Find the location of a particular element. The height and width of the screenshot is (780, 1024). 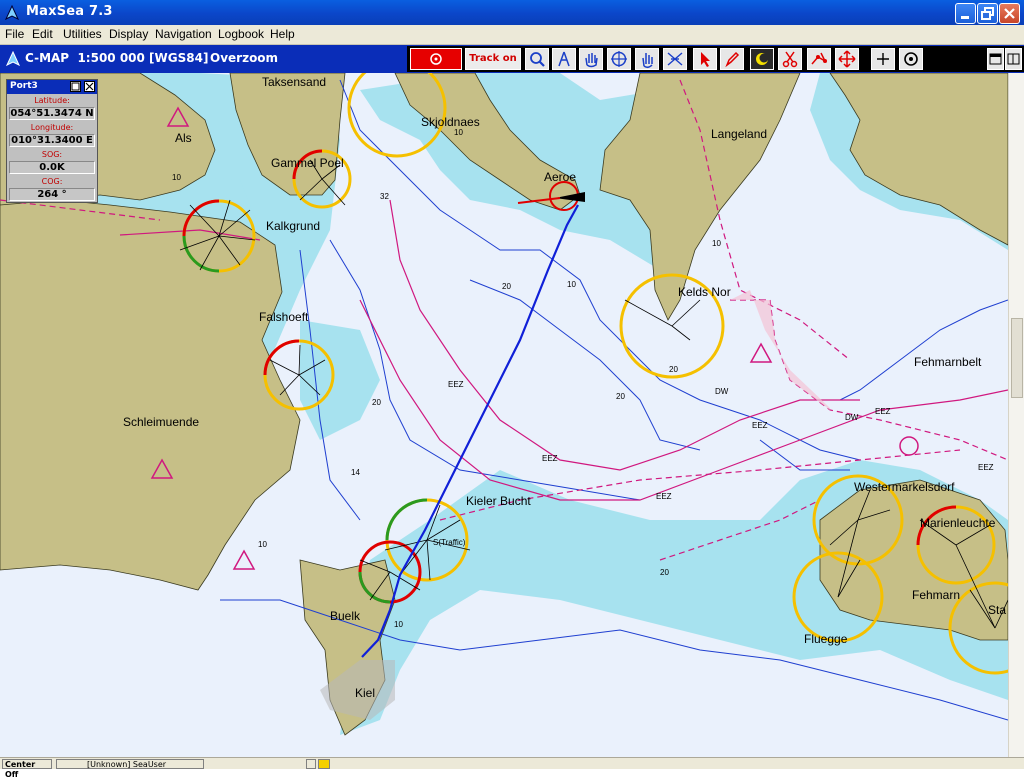

cut-button is located at coordinates (790, 59).